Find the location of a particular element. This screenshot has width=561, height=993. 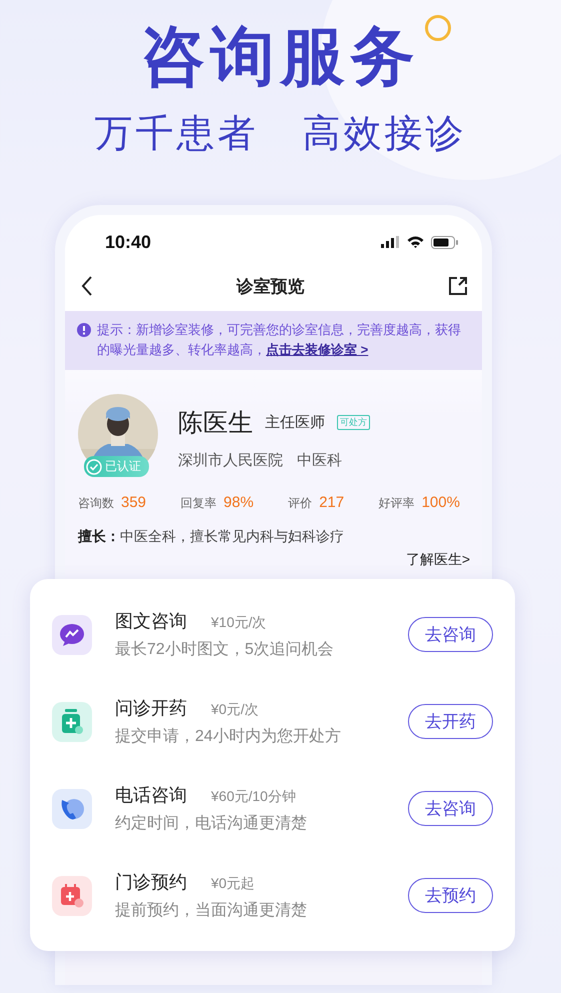

doctor-name: 陈医生 is located at coordinates (215, 423).